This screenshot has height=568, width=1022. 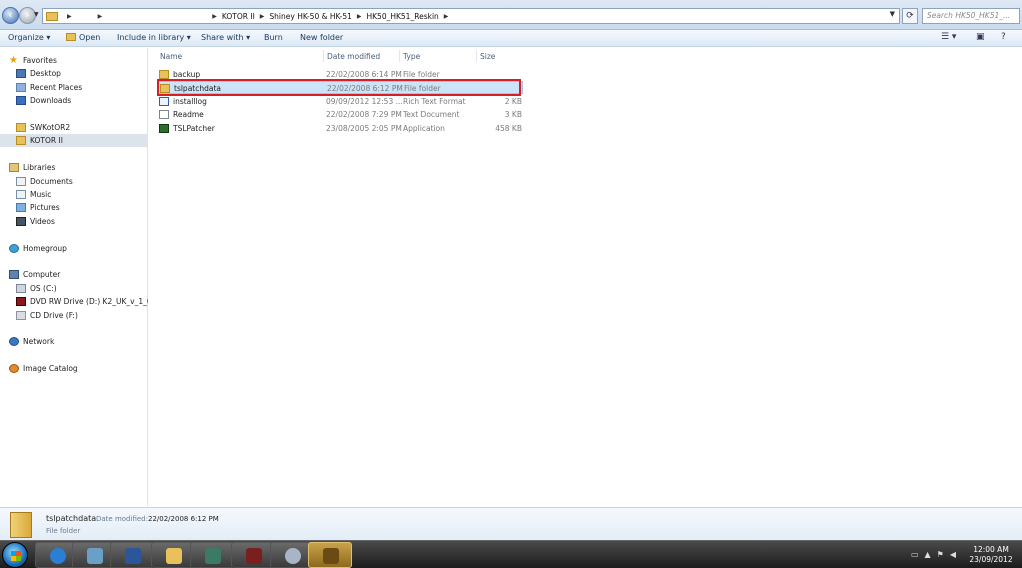 What do you see at coordinates (45, 207) in the screenshot?
I see `nav-label: Pictures` at bounding box center [45, 207].